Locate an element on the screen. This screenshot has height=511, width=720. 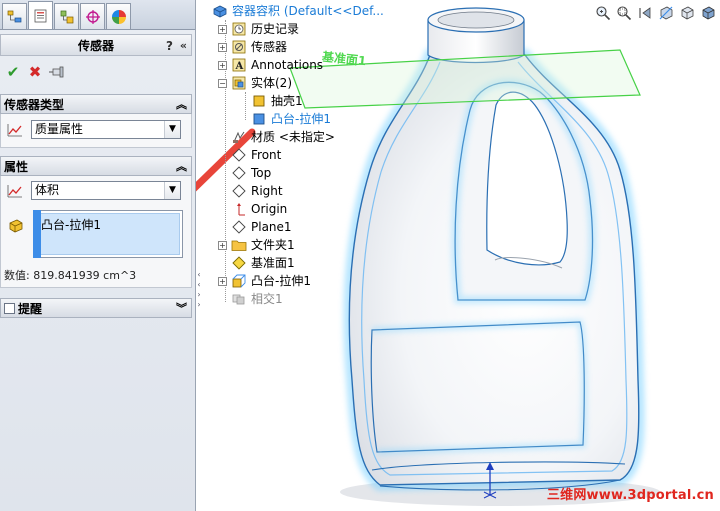
collapse-icon: « is located at coordinates (183, 46).